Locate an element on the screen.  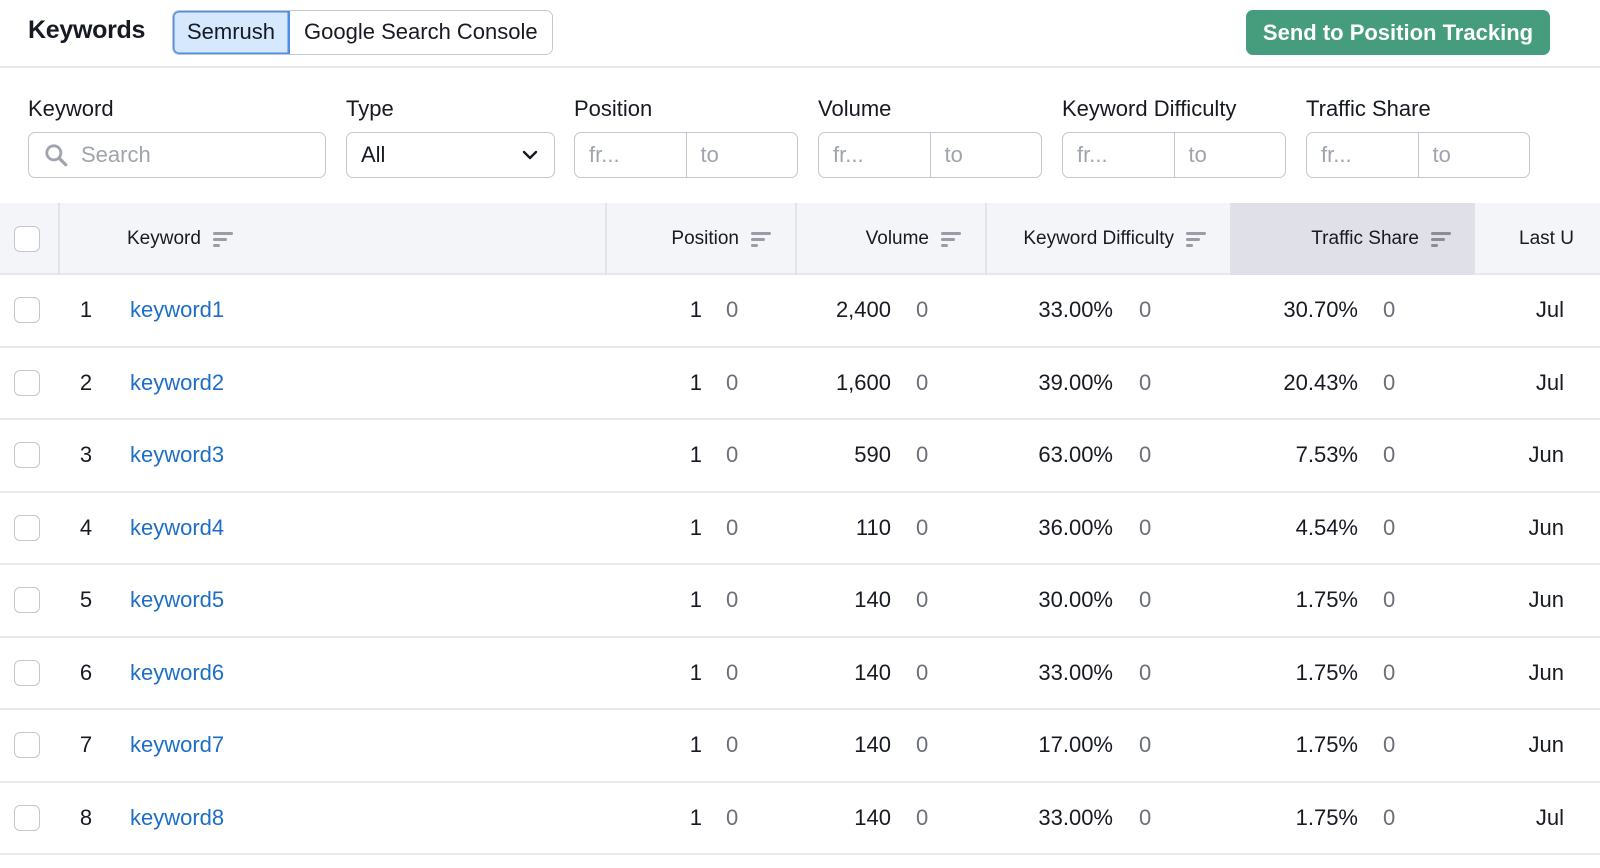
filter-traffic-share: Traffic Share fr... to is located at coordinates (1418, 137).